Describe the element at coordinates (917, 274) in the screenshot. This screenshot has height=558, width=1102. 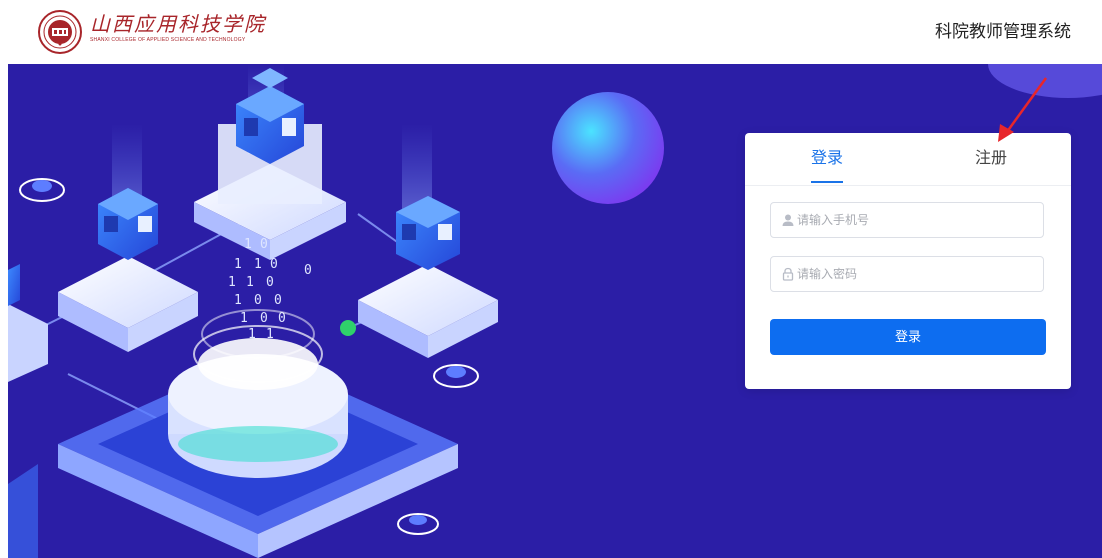
I see `password-input` at that location.